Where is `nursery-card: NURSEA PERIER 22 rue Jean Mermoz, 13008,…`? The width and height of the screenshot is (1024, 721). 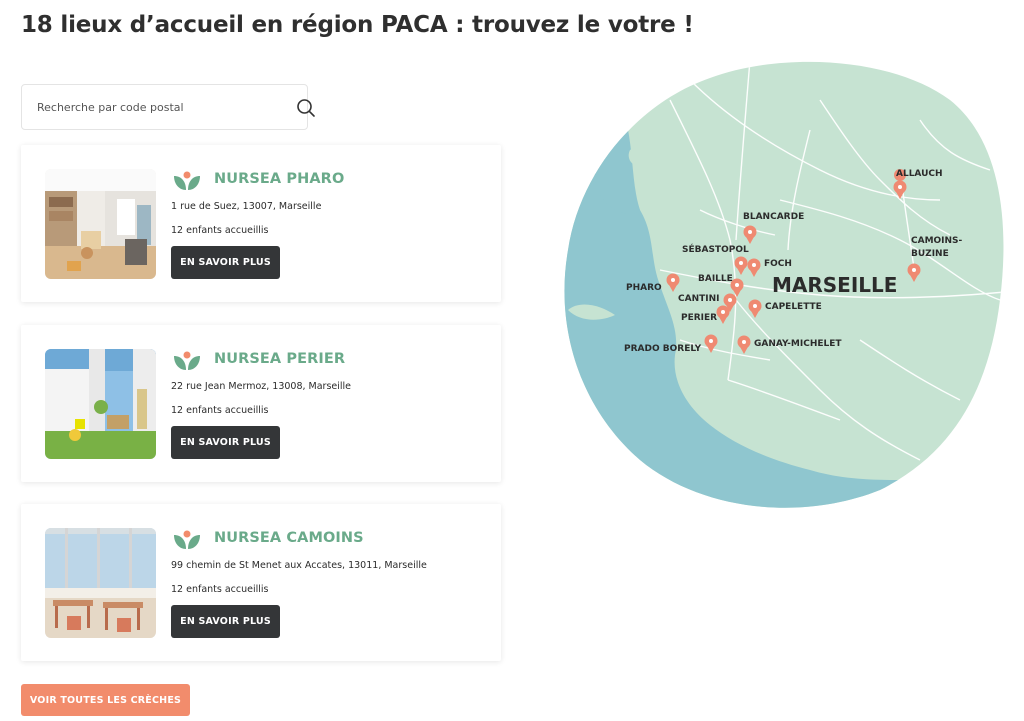 nursery-card: NURSEA PERIER 22 rue Jean Mermoz, 13008,… is located at coordinates (261, 403).